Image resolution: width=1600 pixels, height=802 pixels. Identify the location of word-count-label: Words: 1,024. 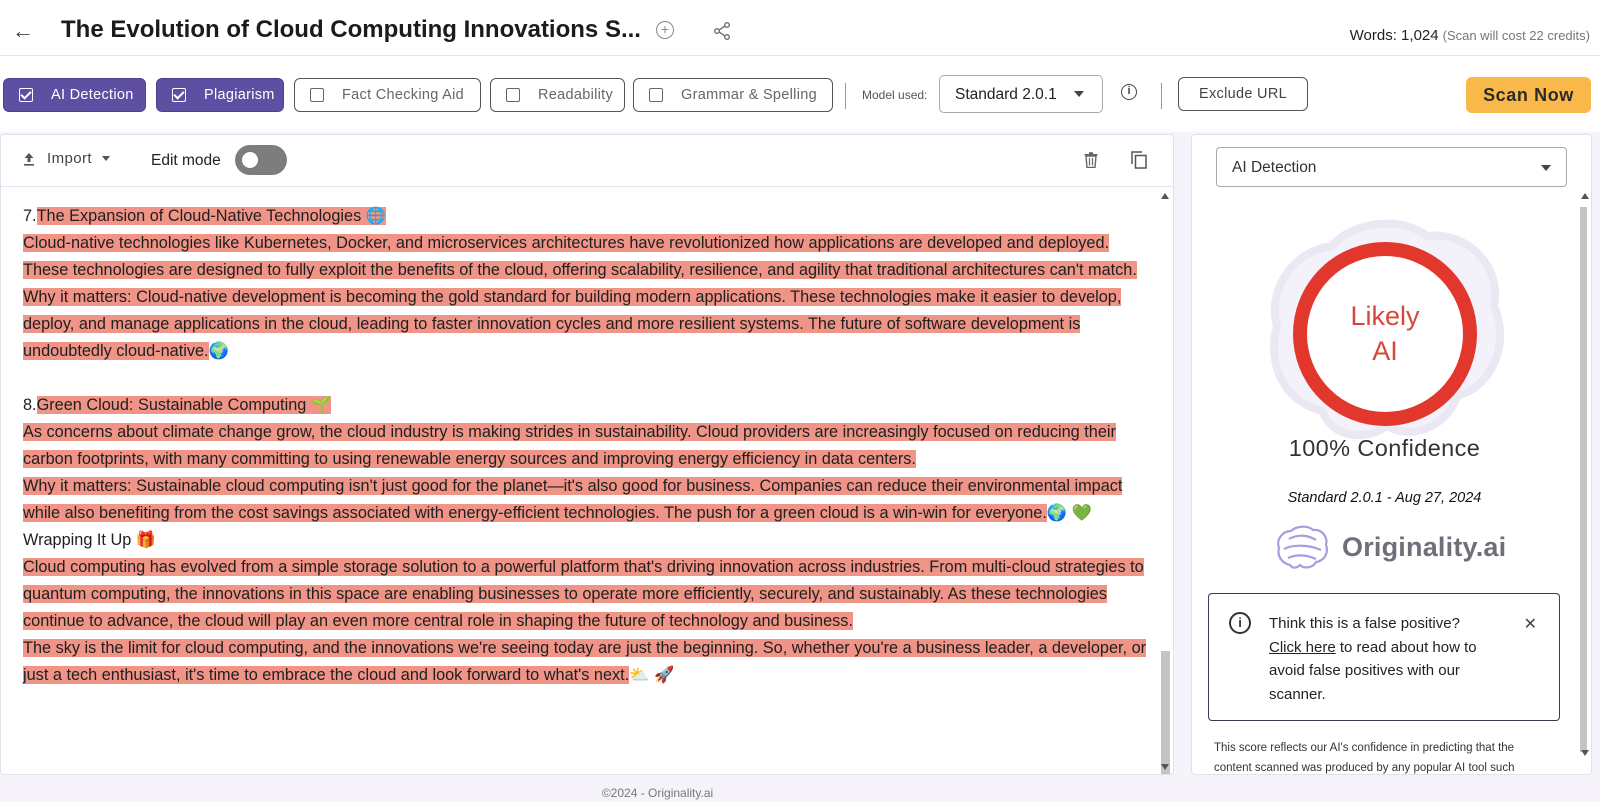
(1394, 35).